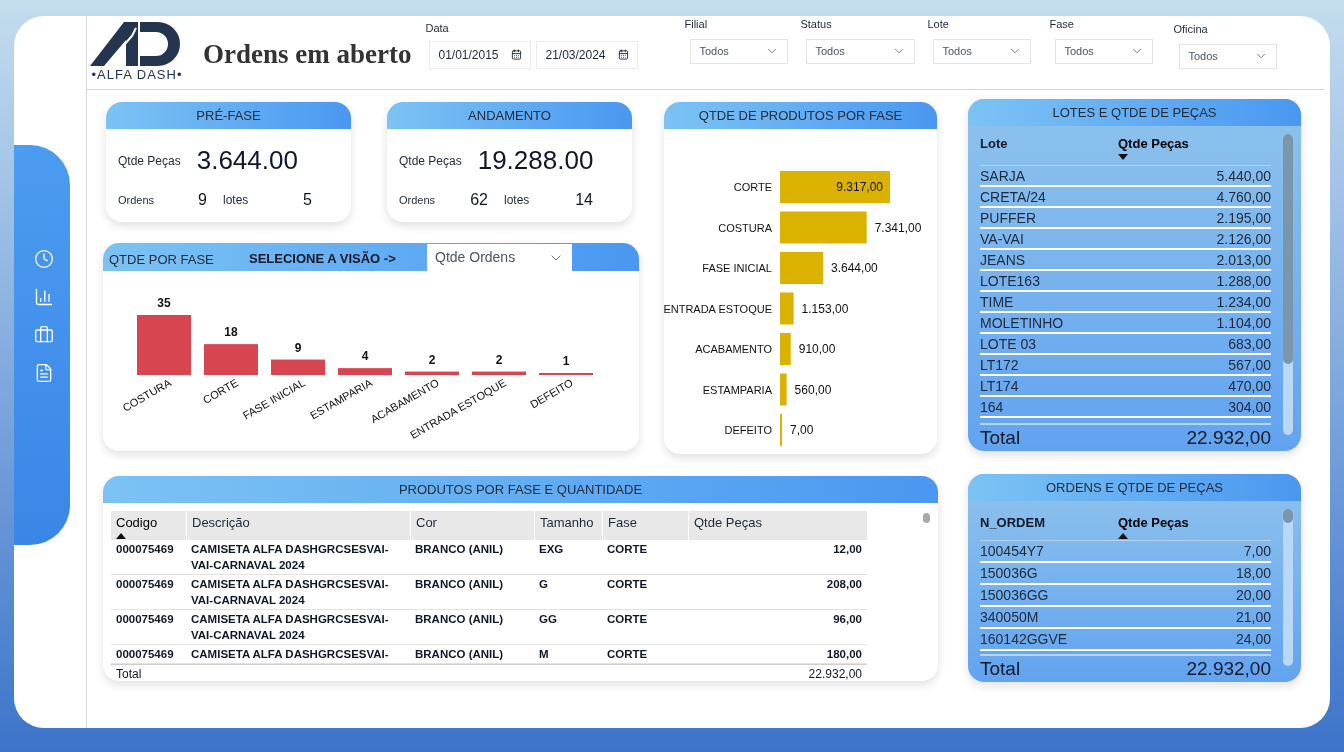 The height and width of the screenshot is (752, 1344). What do you see at coordinates (1256, 551) in the screenshot?
I see `table-cell-text: 7,00` at bounding box center [1256, 551].